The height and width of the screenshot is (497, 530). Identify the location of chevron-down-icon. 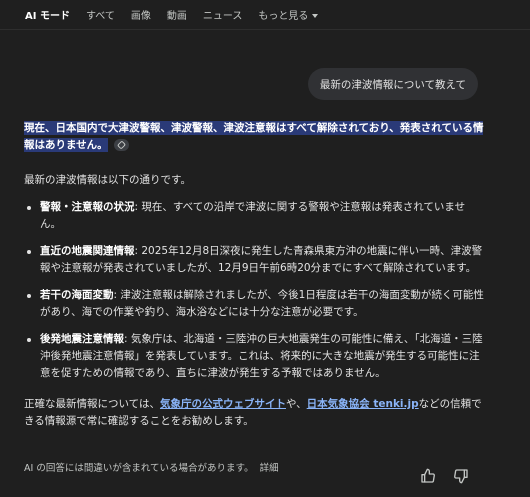
(315, 16).